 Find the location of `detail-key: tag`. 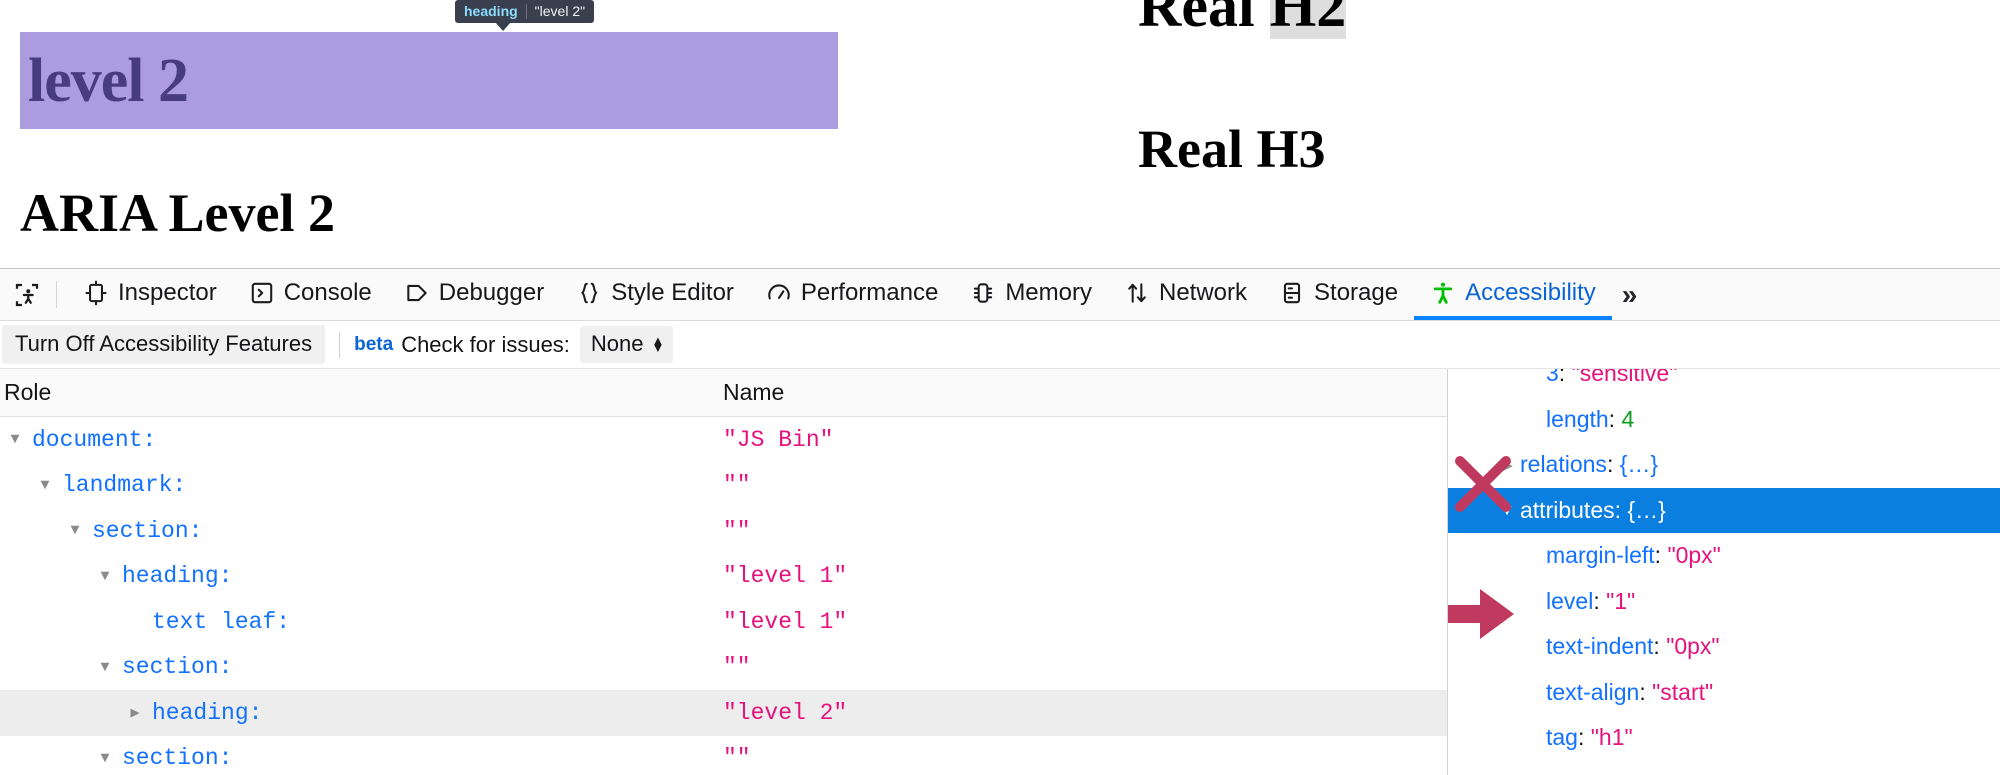

detail-key: tag is located at coordinates (1562, 737).